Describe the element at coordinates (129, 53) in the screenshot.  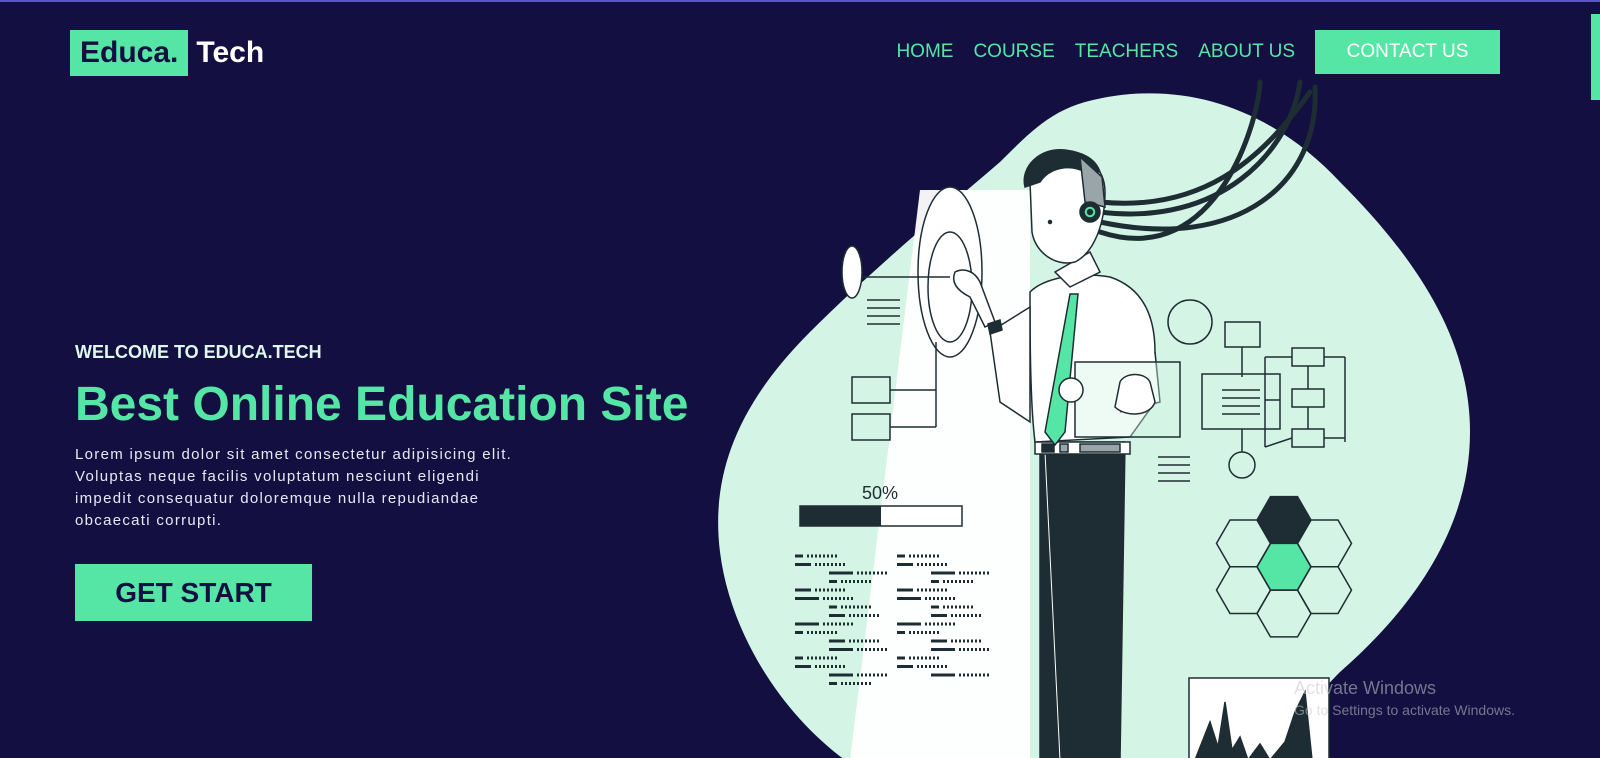
I see `logo-highlight: Educa.` at that location.